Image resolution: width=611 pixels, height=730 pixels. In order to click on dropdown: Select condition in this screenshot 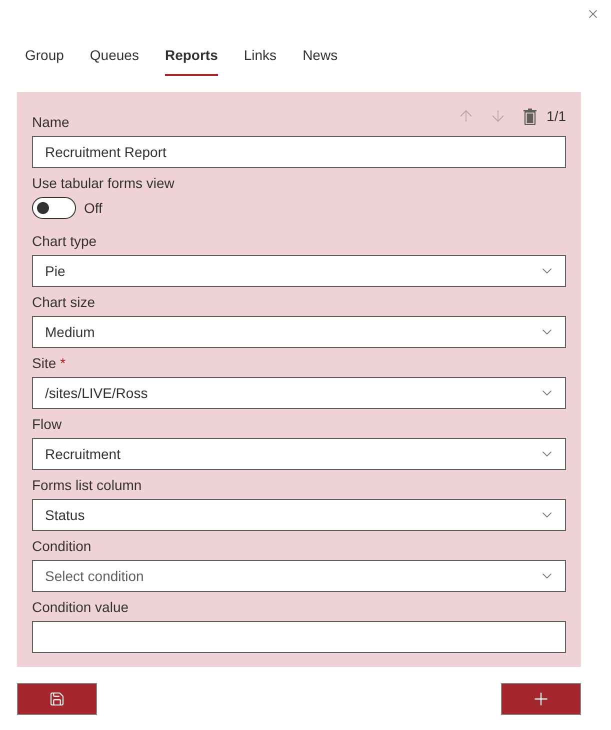, I will do `click(299, 576)`.